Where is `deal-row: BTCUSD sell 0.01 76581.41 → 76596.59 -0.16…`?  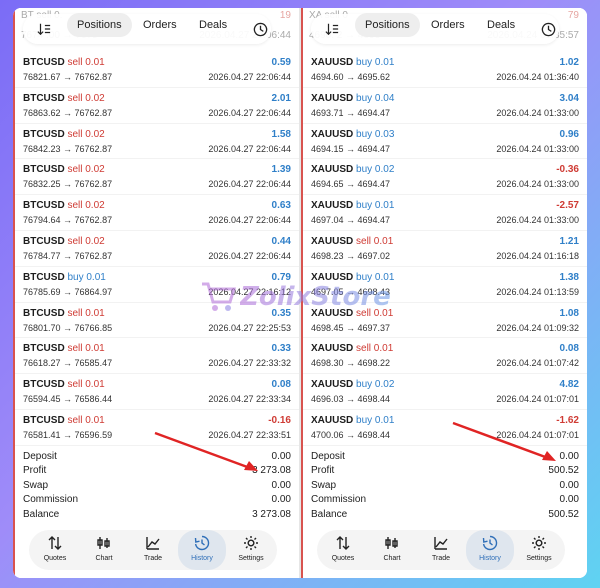 deal-row: BTCUSD sell 0.01 76581.41 → 76596.59 -0.16… is located at coordinates (157, 428).